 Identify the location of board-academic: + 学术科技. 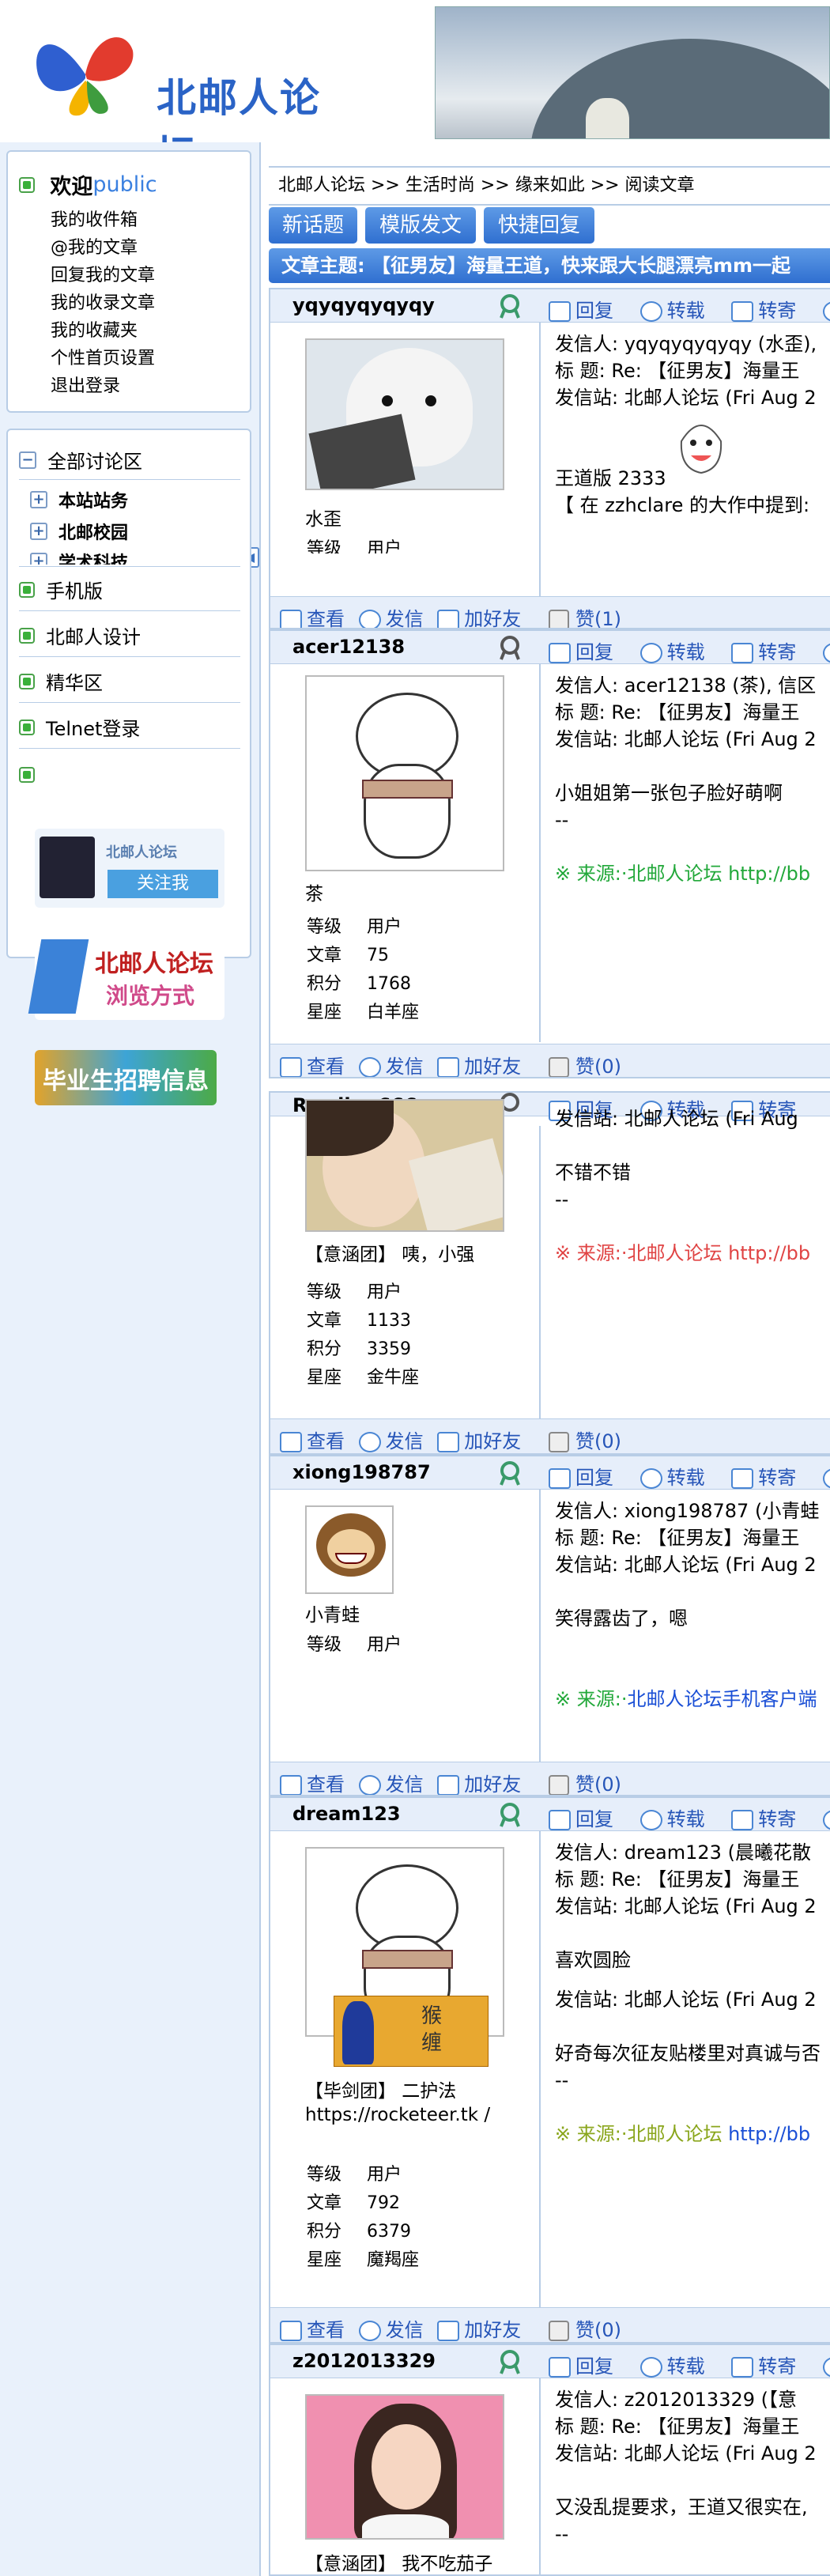
(79, 557).